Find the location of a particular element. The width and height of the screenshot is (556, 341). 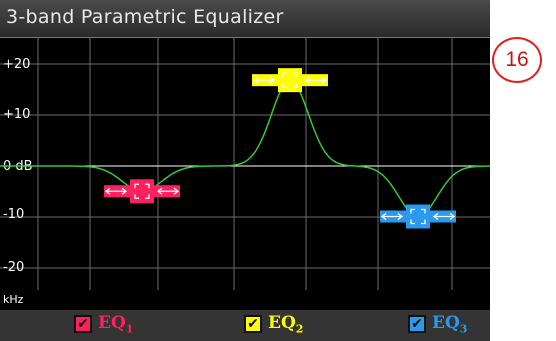

eq1-handle-center is located at coordinates (142, 191).